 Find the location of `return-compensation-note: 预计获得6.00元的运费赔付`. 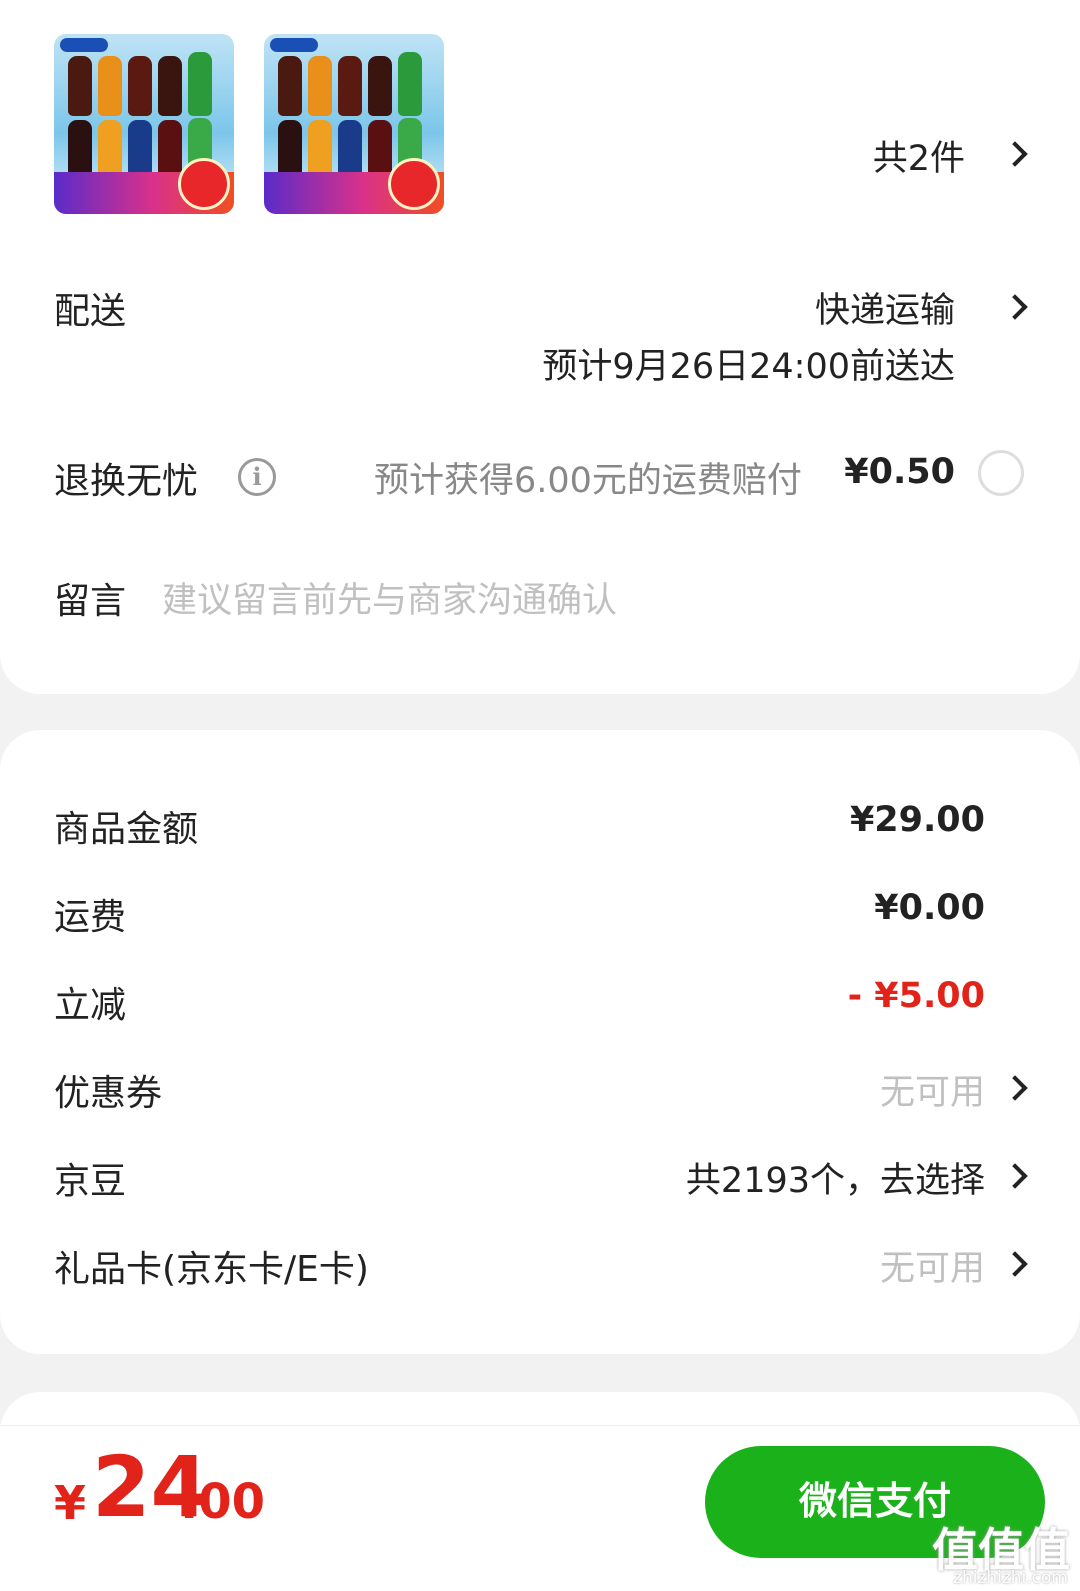

return-compensation-note: 预计获得6.00元的运费赔付 is located at coordinates (588, 481).